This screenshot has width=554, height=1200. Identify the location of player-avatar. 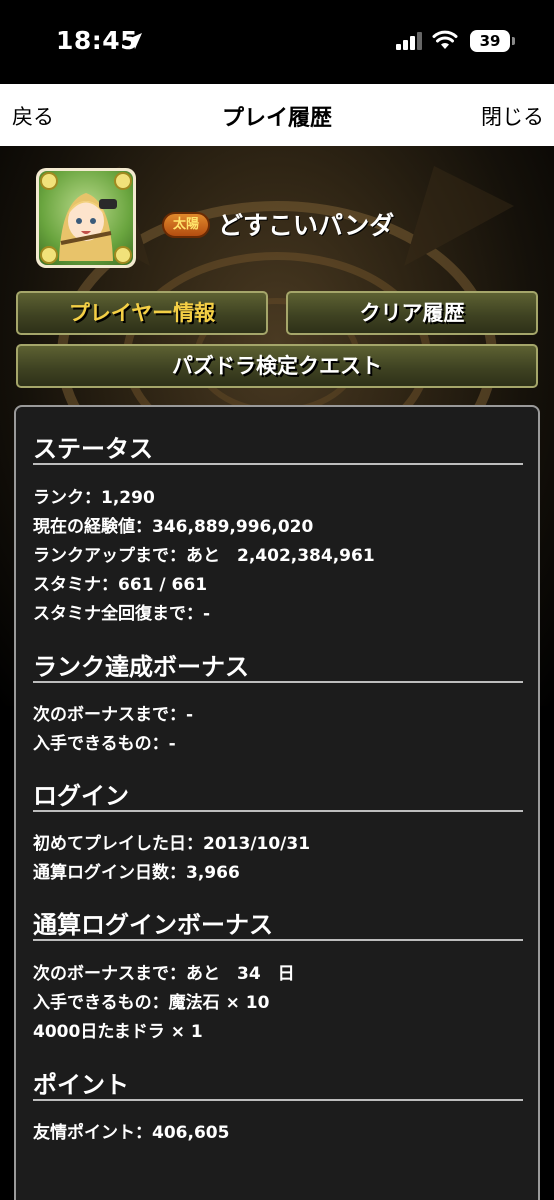
(86, 218).